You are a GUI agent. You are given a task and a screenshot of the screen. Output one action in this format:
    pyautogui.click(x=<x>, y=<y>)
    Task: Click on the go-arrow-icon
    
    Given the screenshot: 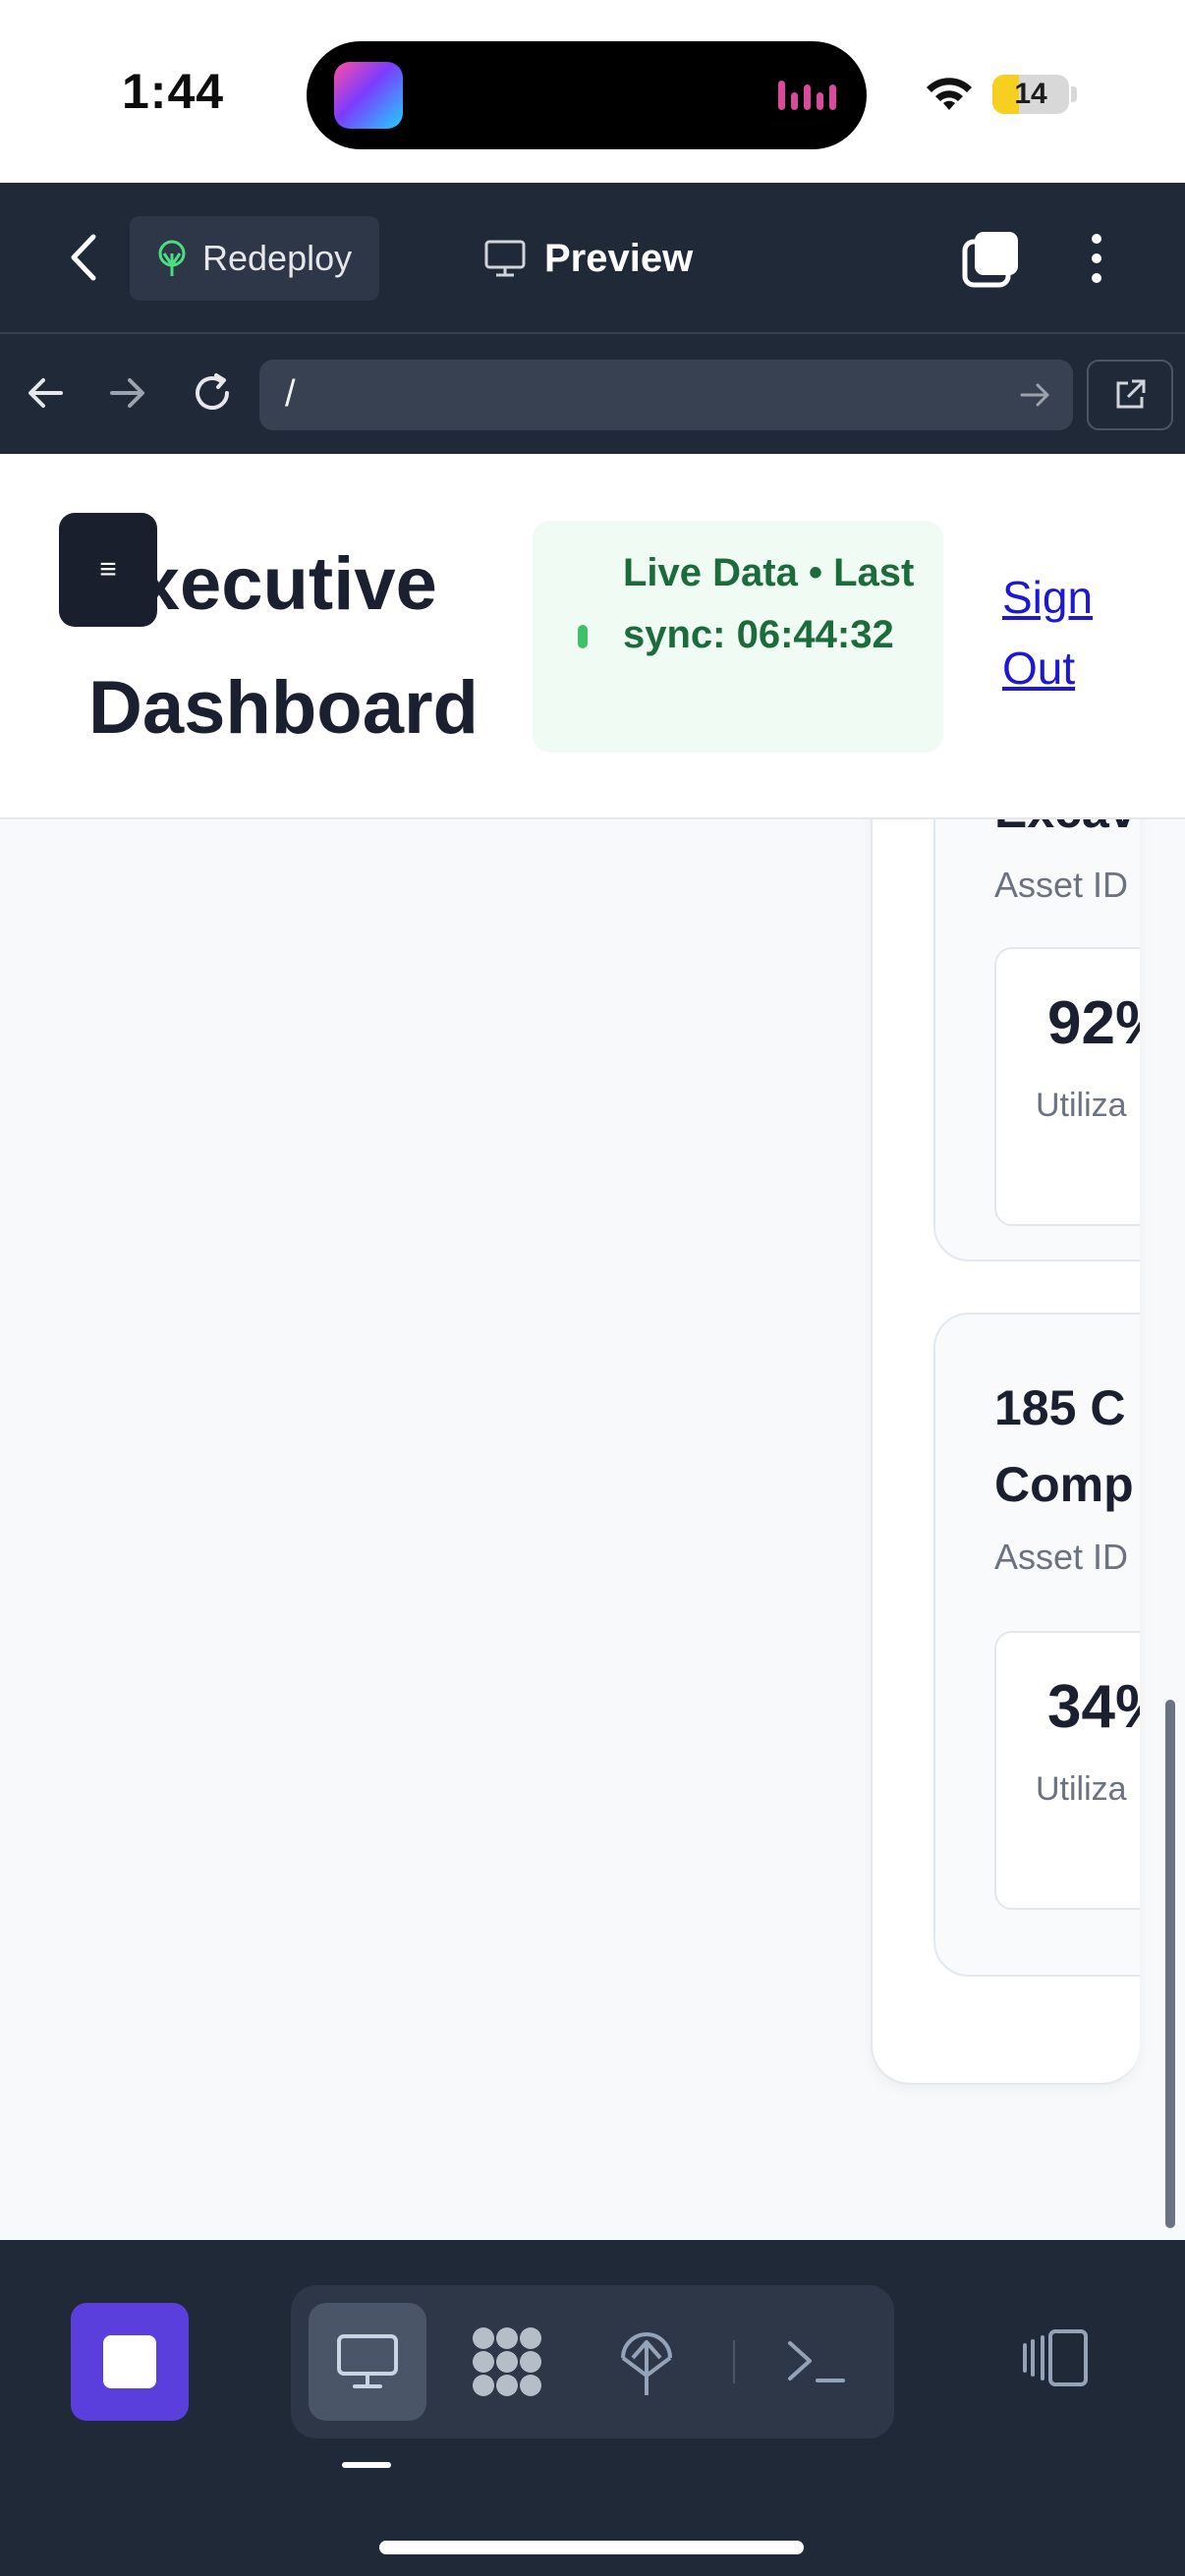 What is the action you would take?
    pyautogui.click(x=1035, y=395)
    